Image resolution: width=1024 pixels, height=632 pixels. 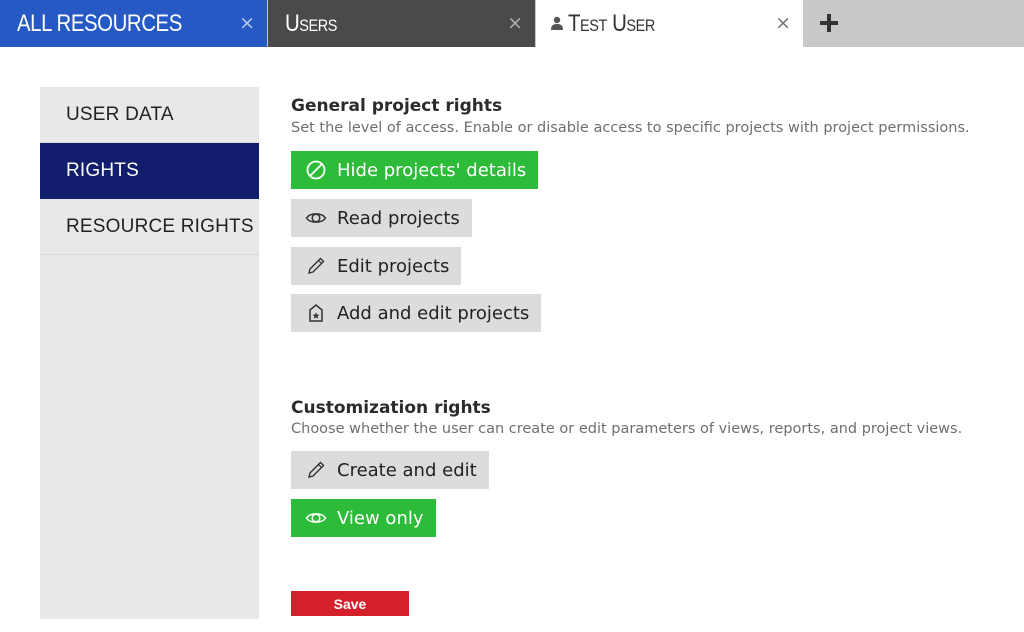 I want to click on option-label: Add and edit projects, so click(x=433, y=313).